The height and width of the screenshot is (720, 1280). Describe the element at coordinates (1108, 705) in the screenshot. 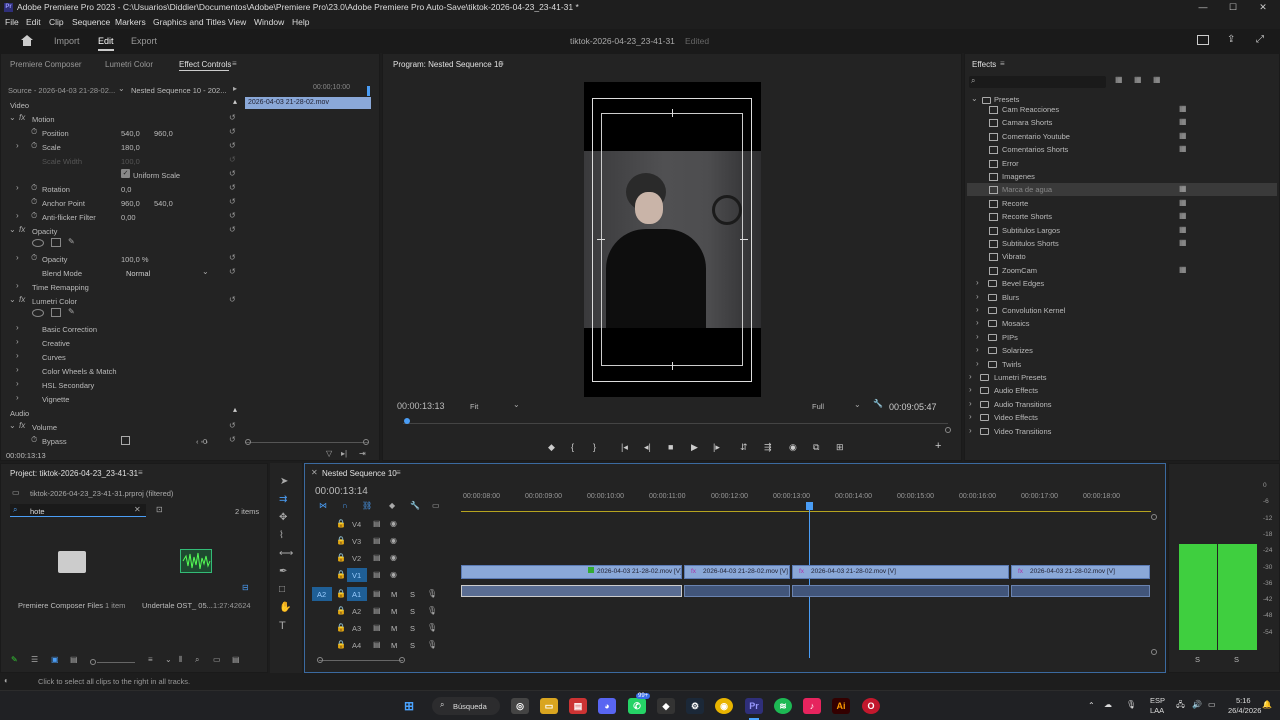

I see `onedrive-icon: ☁` at that location.